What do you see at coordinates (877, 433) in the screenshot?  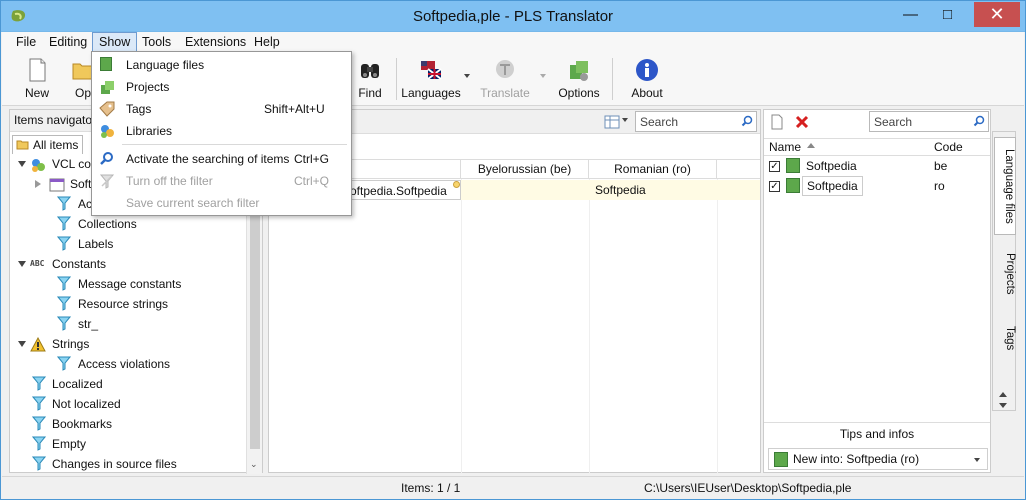 I see `tips-and-infos-button: Tips and infos` at bounding box center [877, 433].